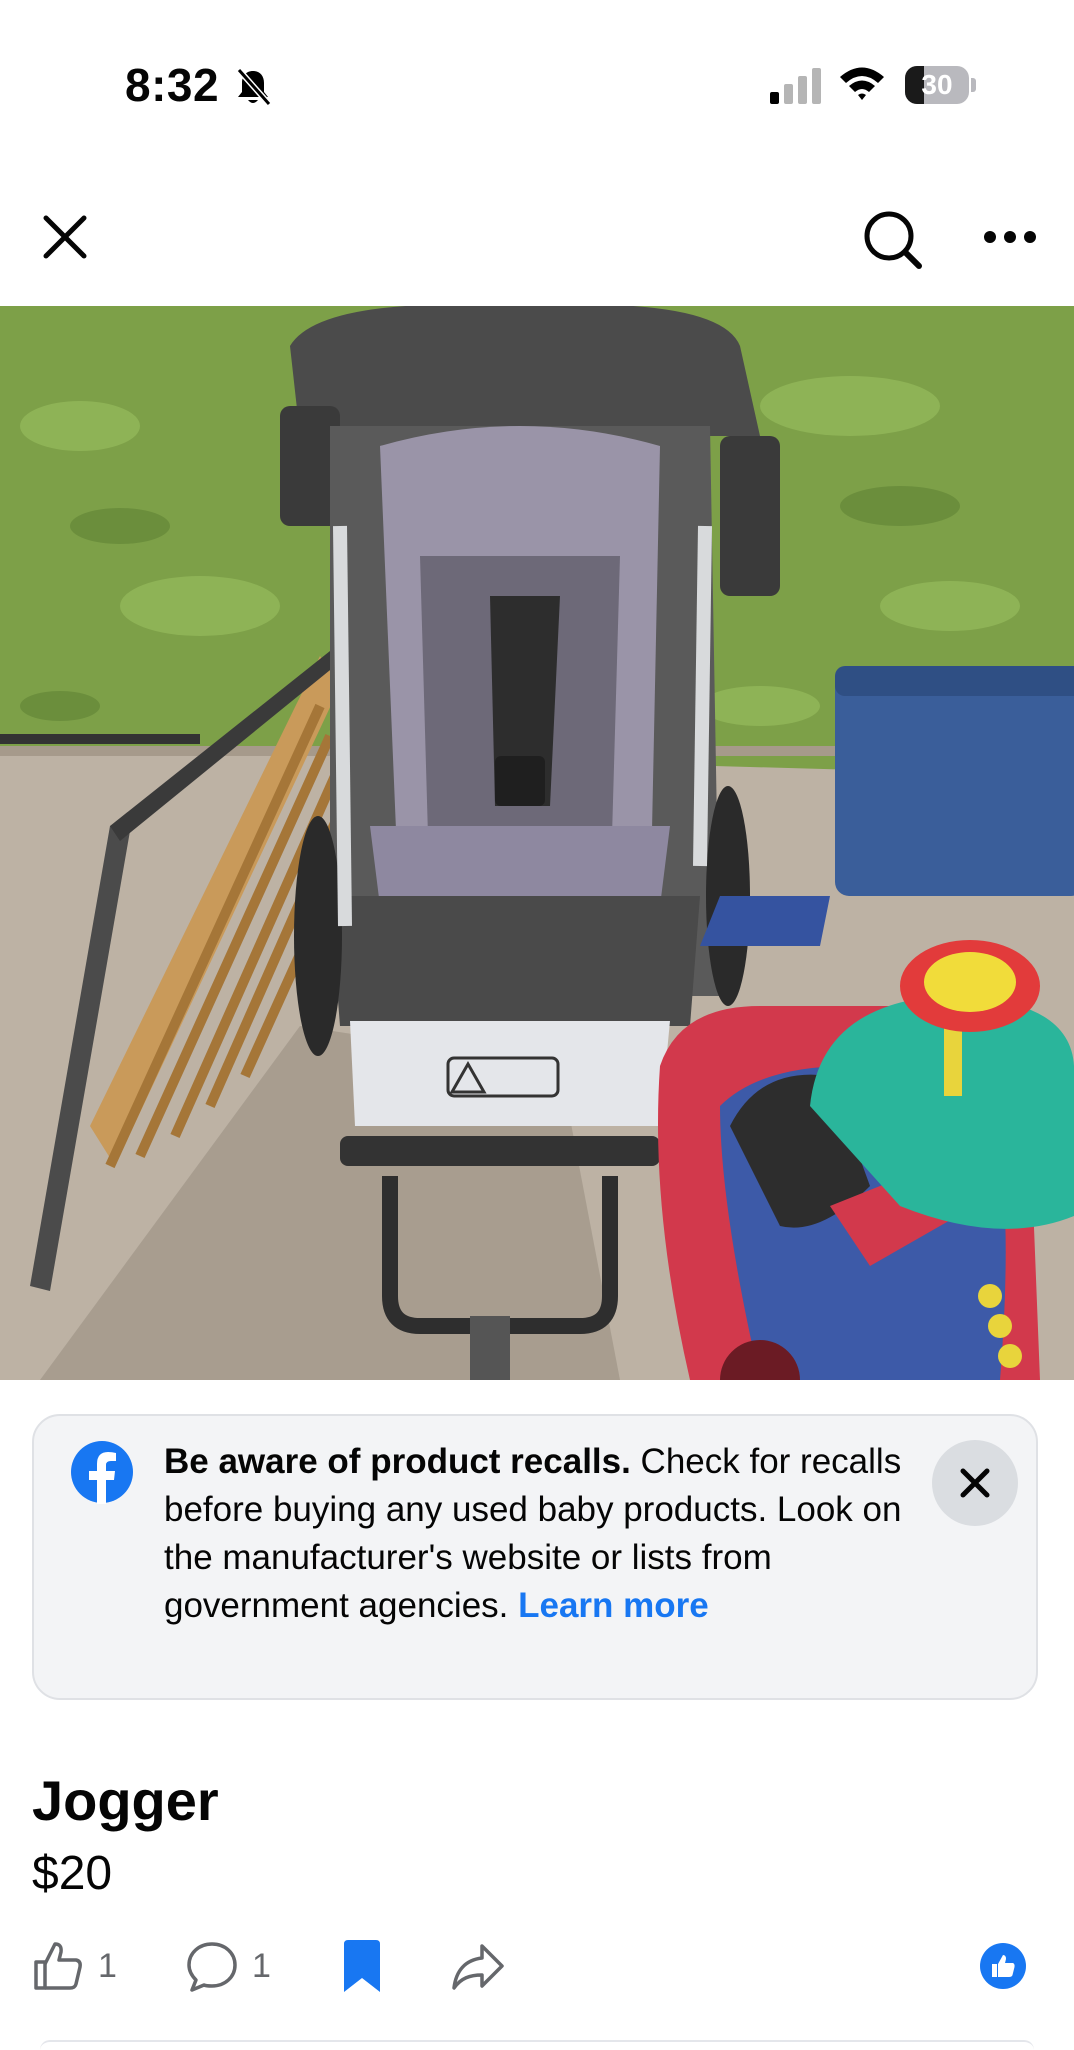  I want to click on dismiss-notice-button, so click(975, 1483).